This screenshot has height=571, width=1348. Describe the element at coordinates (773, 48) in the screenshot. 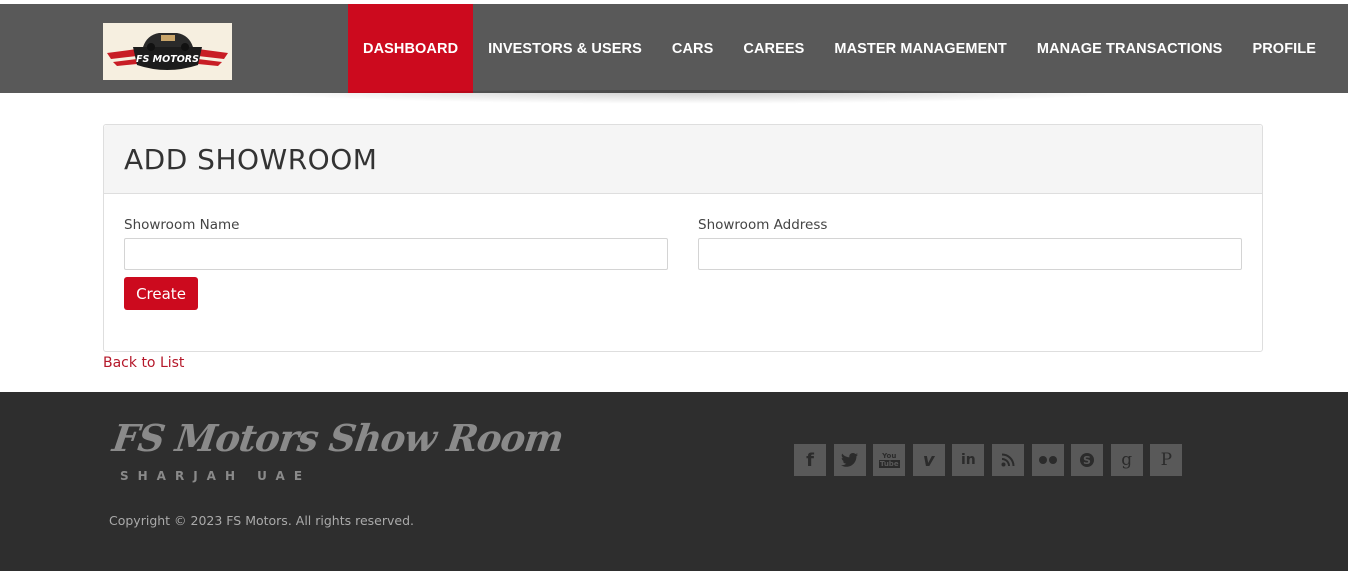

I see `nav-carees: CAREES` at that location.